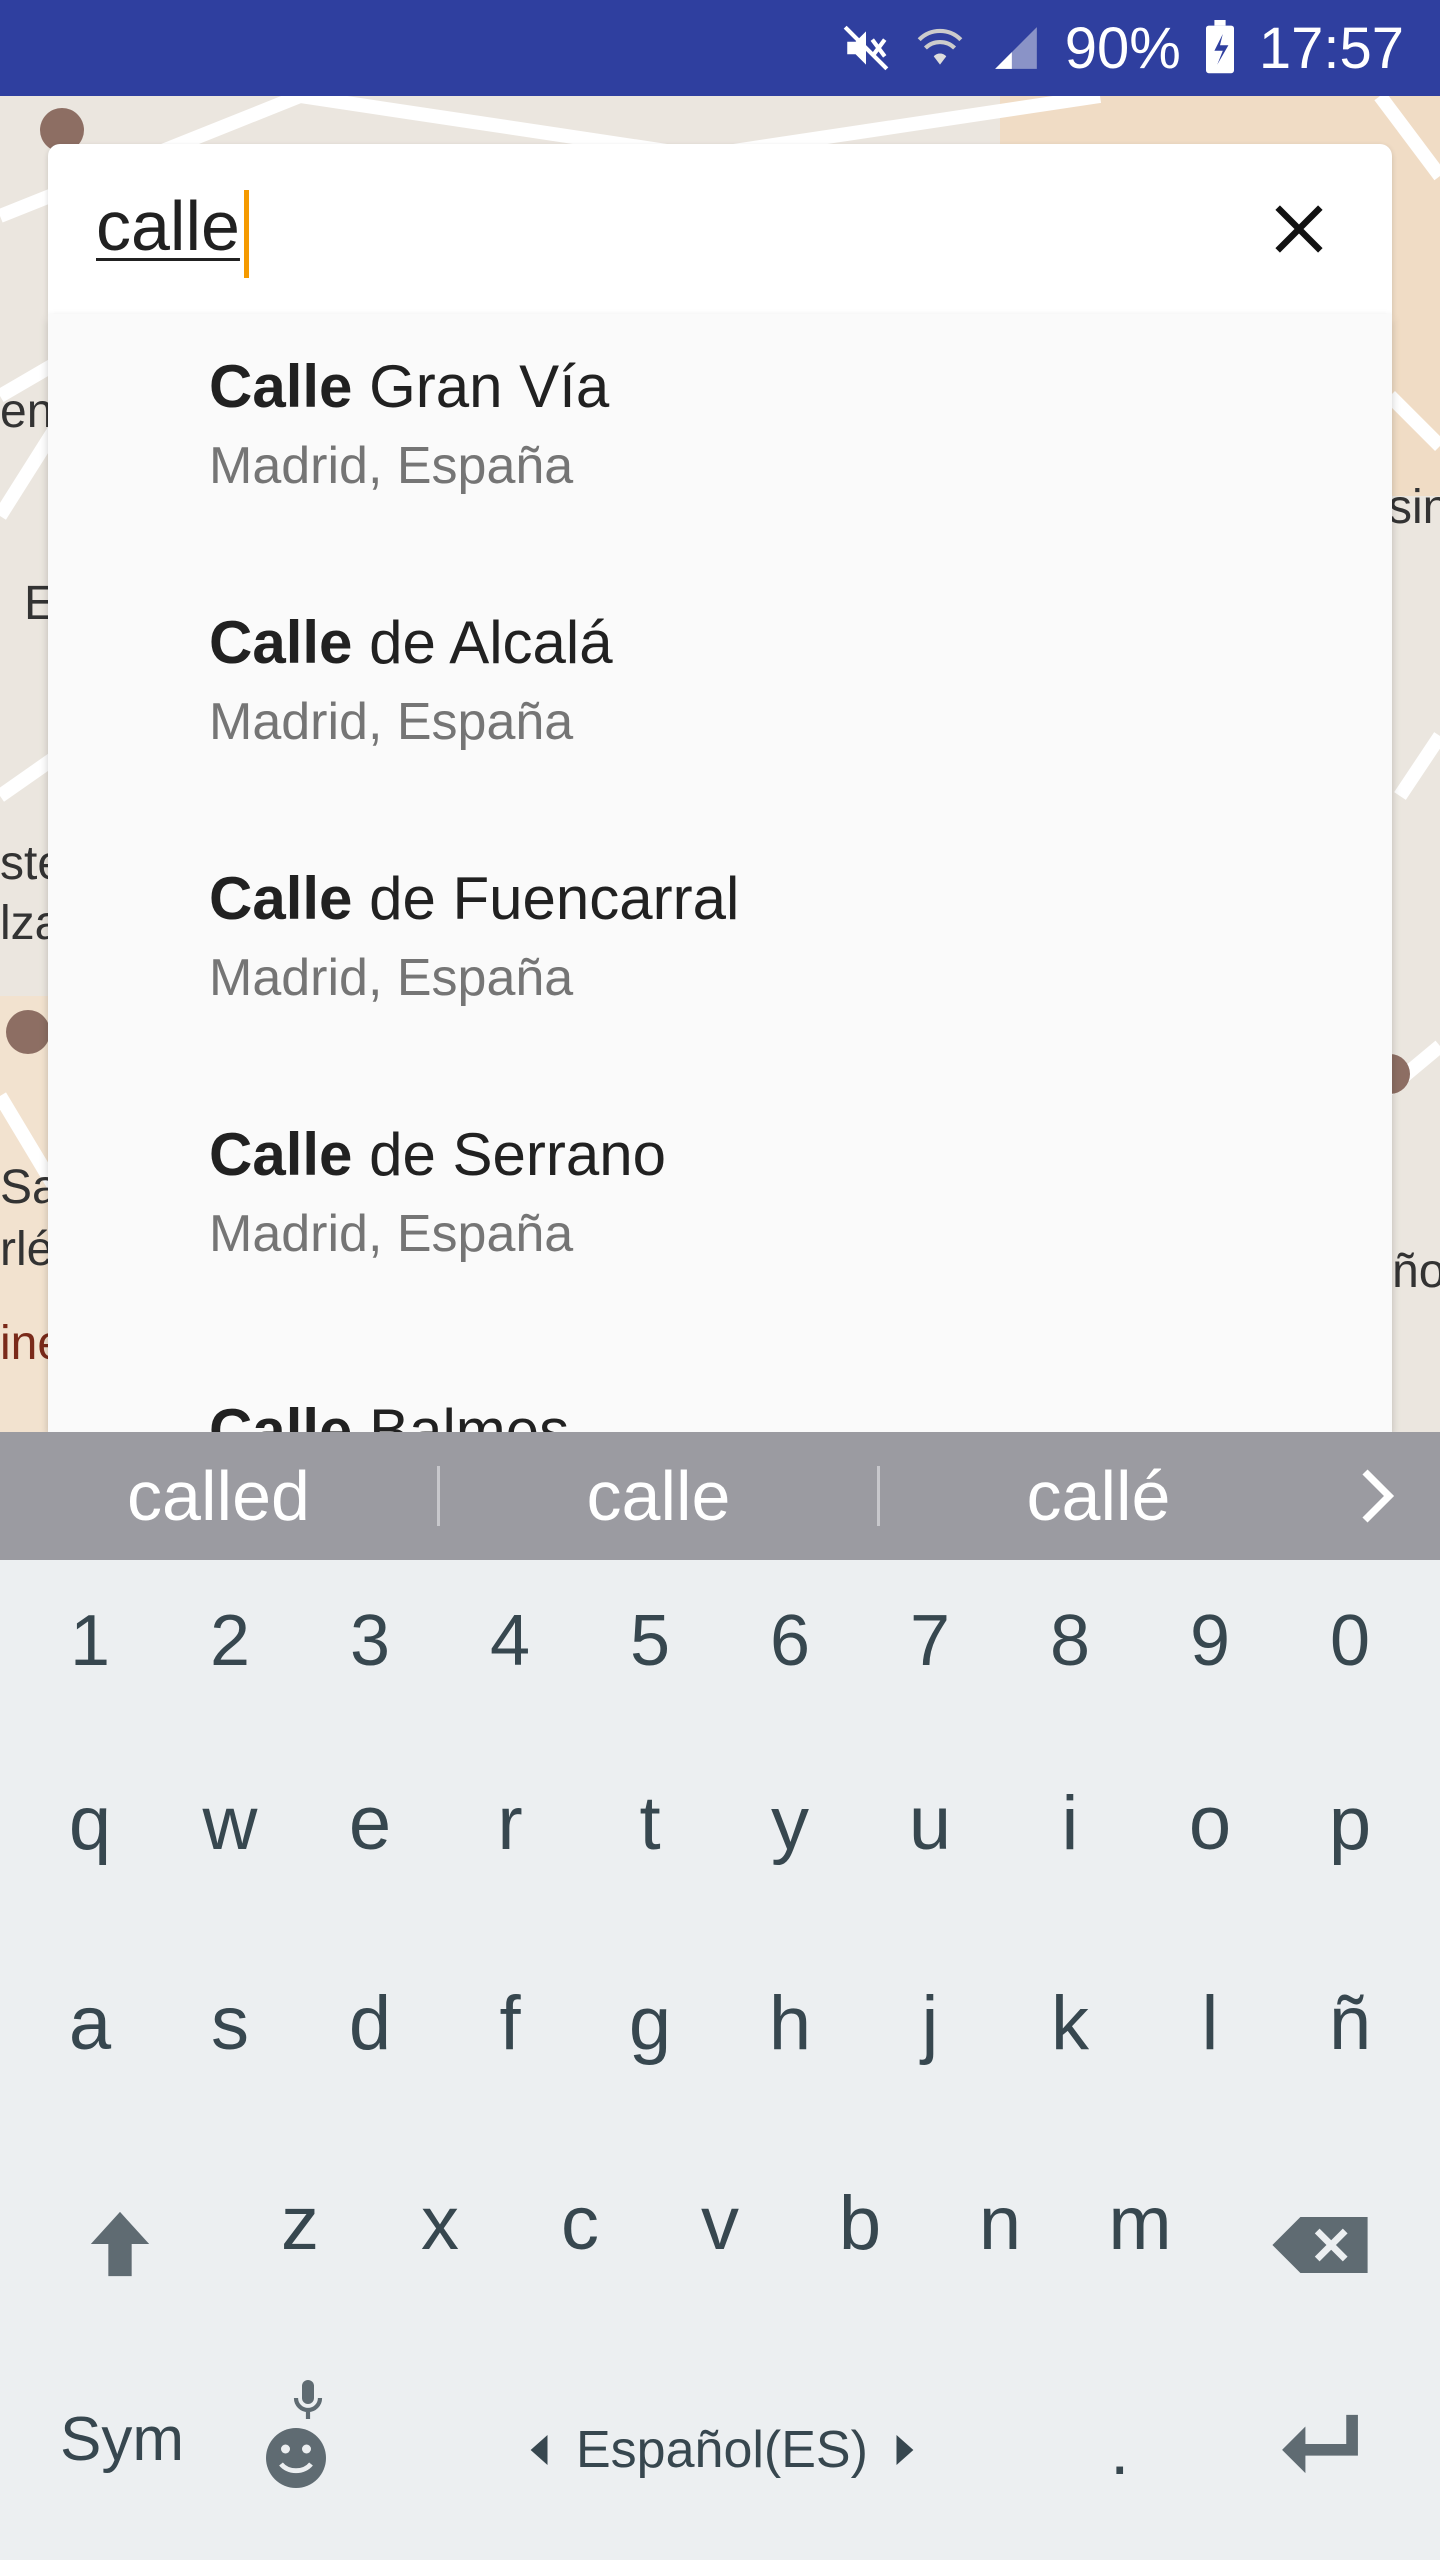 This screenshot has height=2560, width=1440. Describe the element at coordinates (720, 1690) in the screenshot. I see `number-row: 1 2 3 4 5 6 7 8 9 0` at that location.